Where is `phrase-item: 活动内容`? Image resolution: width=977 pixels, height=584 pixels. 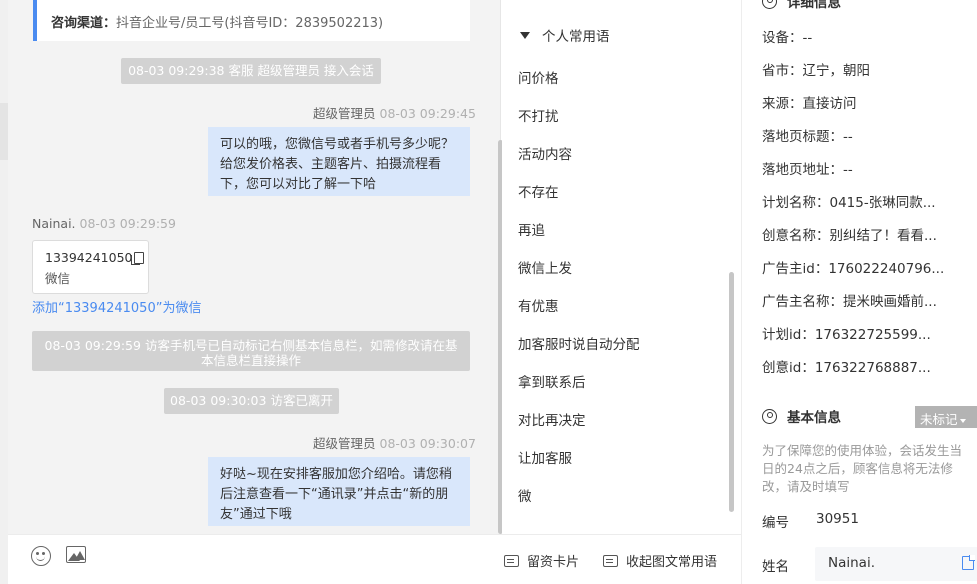
phrase-item: 活动内容 is located at coordinates (545, 153).